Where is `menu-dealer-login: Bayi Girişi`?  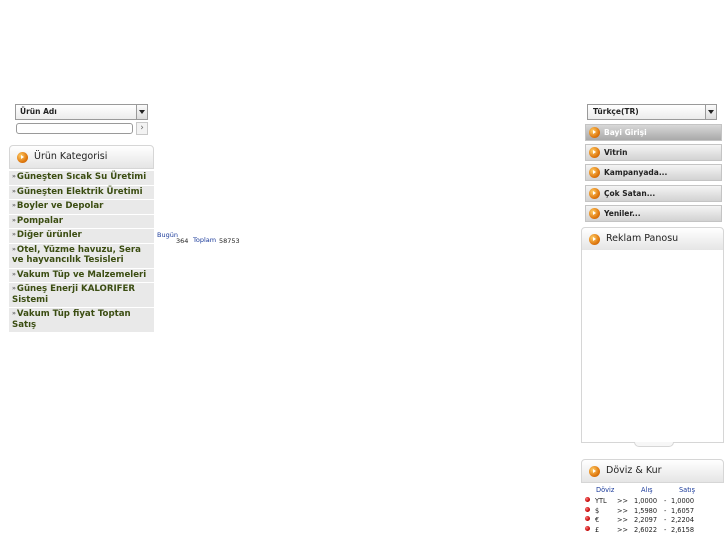 menu-dealer-login: Bayi Girişi is located at coordinates (653, 132).